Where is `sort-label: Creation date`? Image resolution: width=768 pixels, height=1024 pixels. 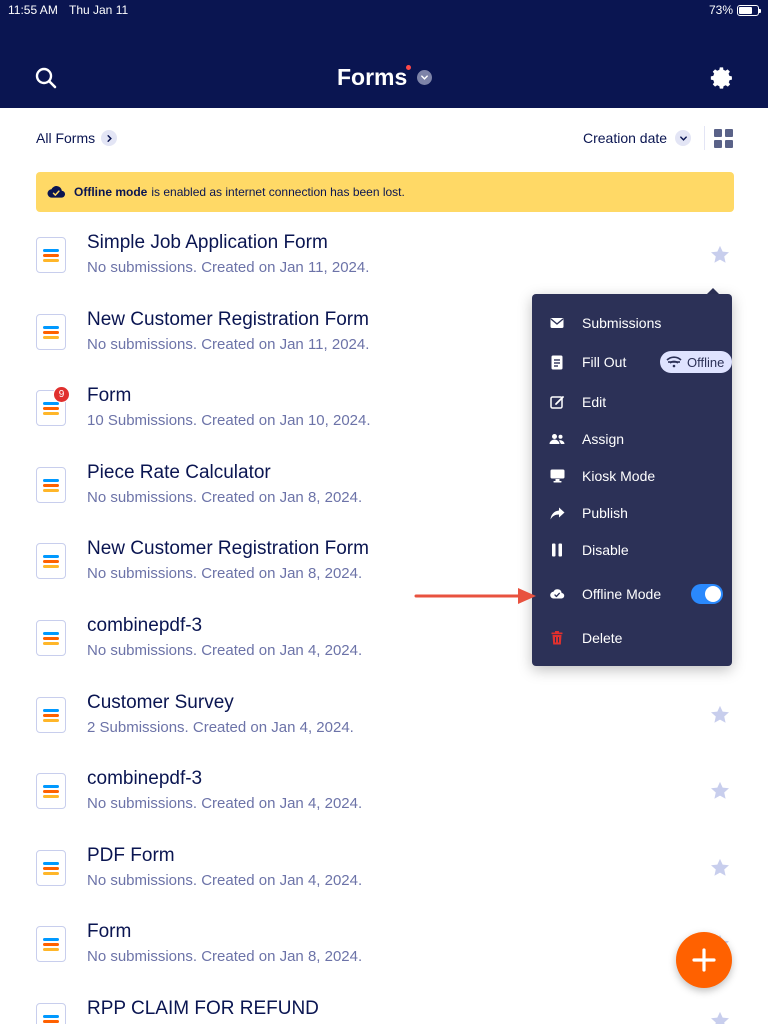
sort-label: Creation date is located at coordinates (625, 138).